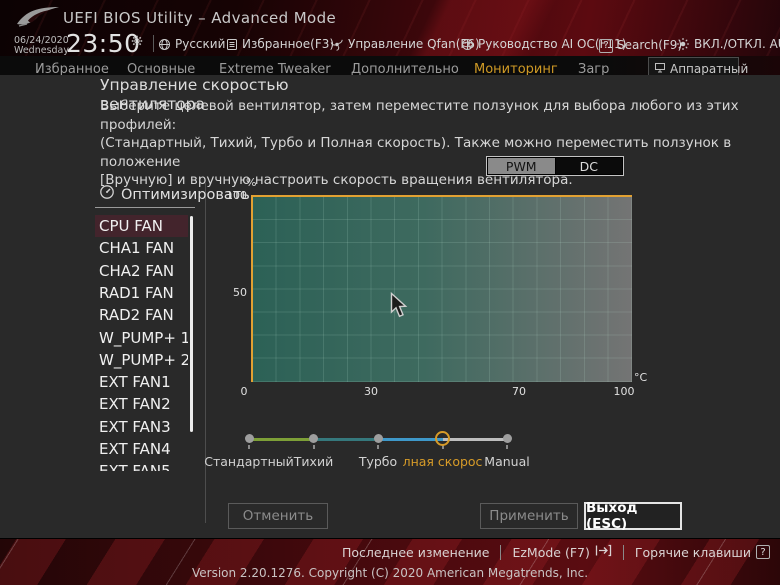 The image size is (780, 585). I want to click on monitor-icon, so click(660, 69).